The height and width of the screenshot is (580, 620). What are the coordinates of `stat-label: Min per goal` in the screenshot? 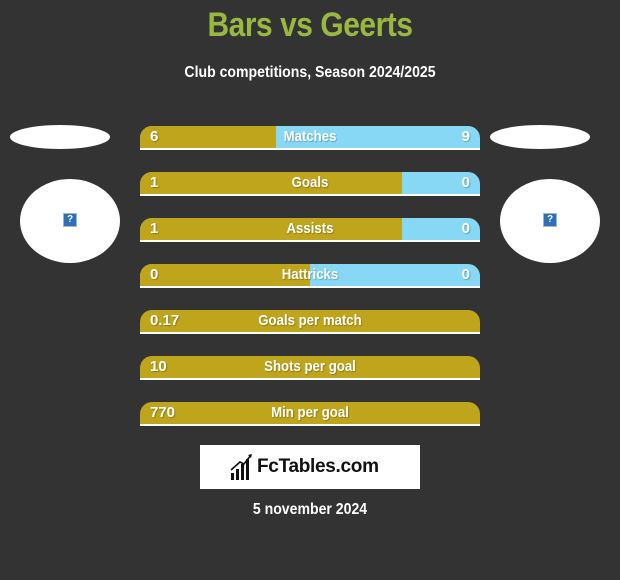 It's located at (310, 412).